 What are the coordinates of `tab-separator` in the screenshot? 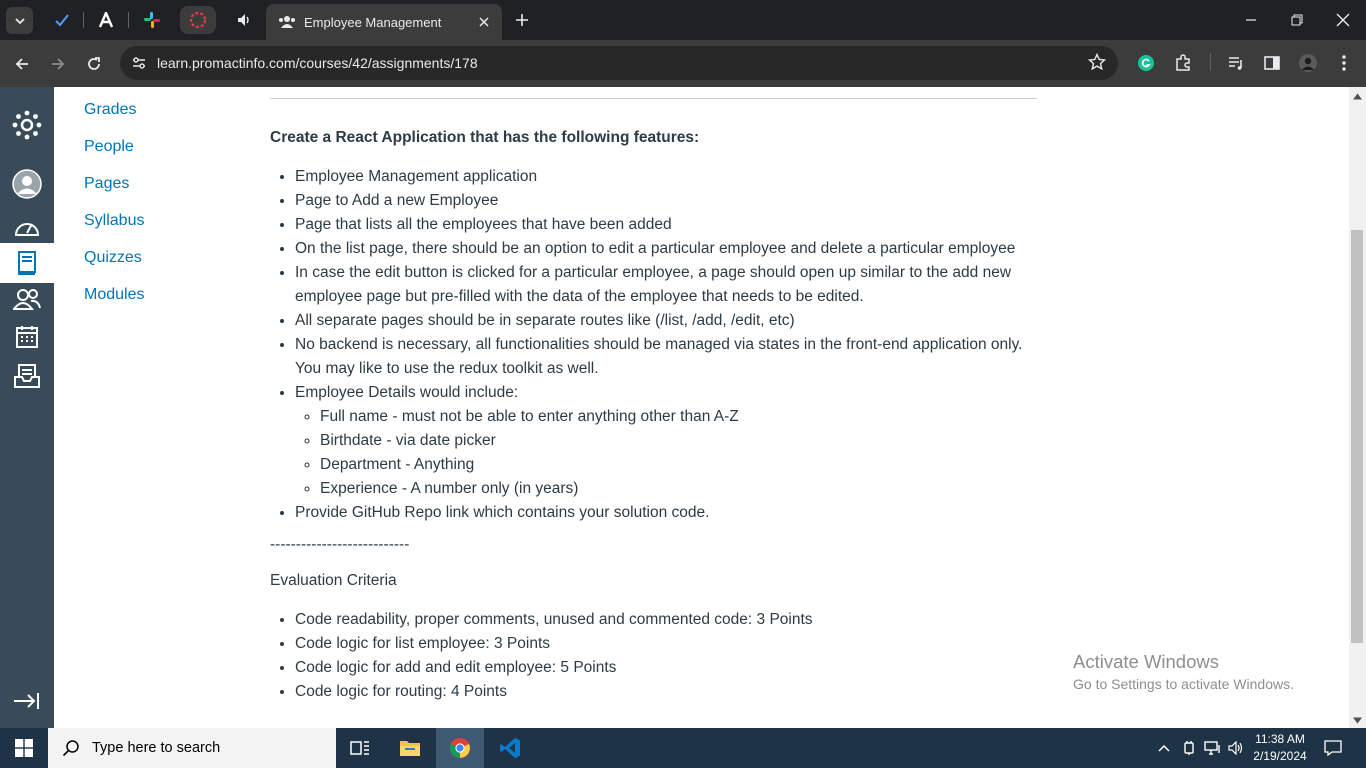 It's located at (128, 20).